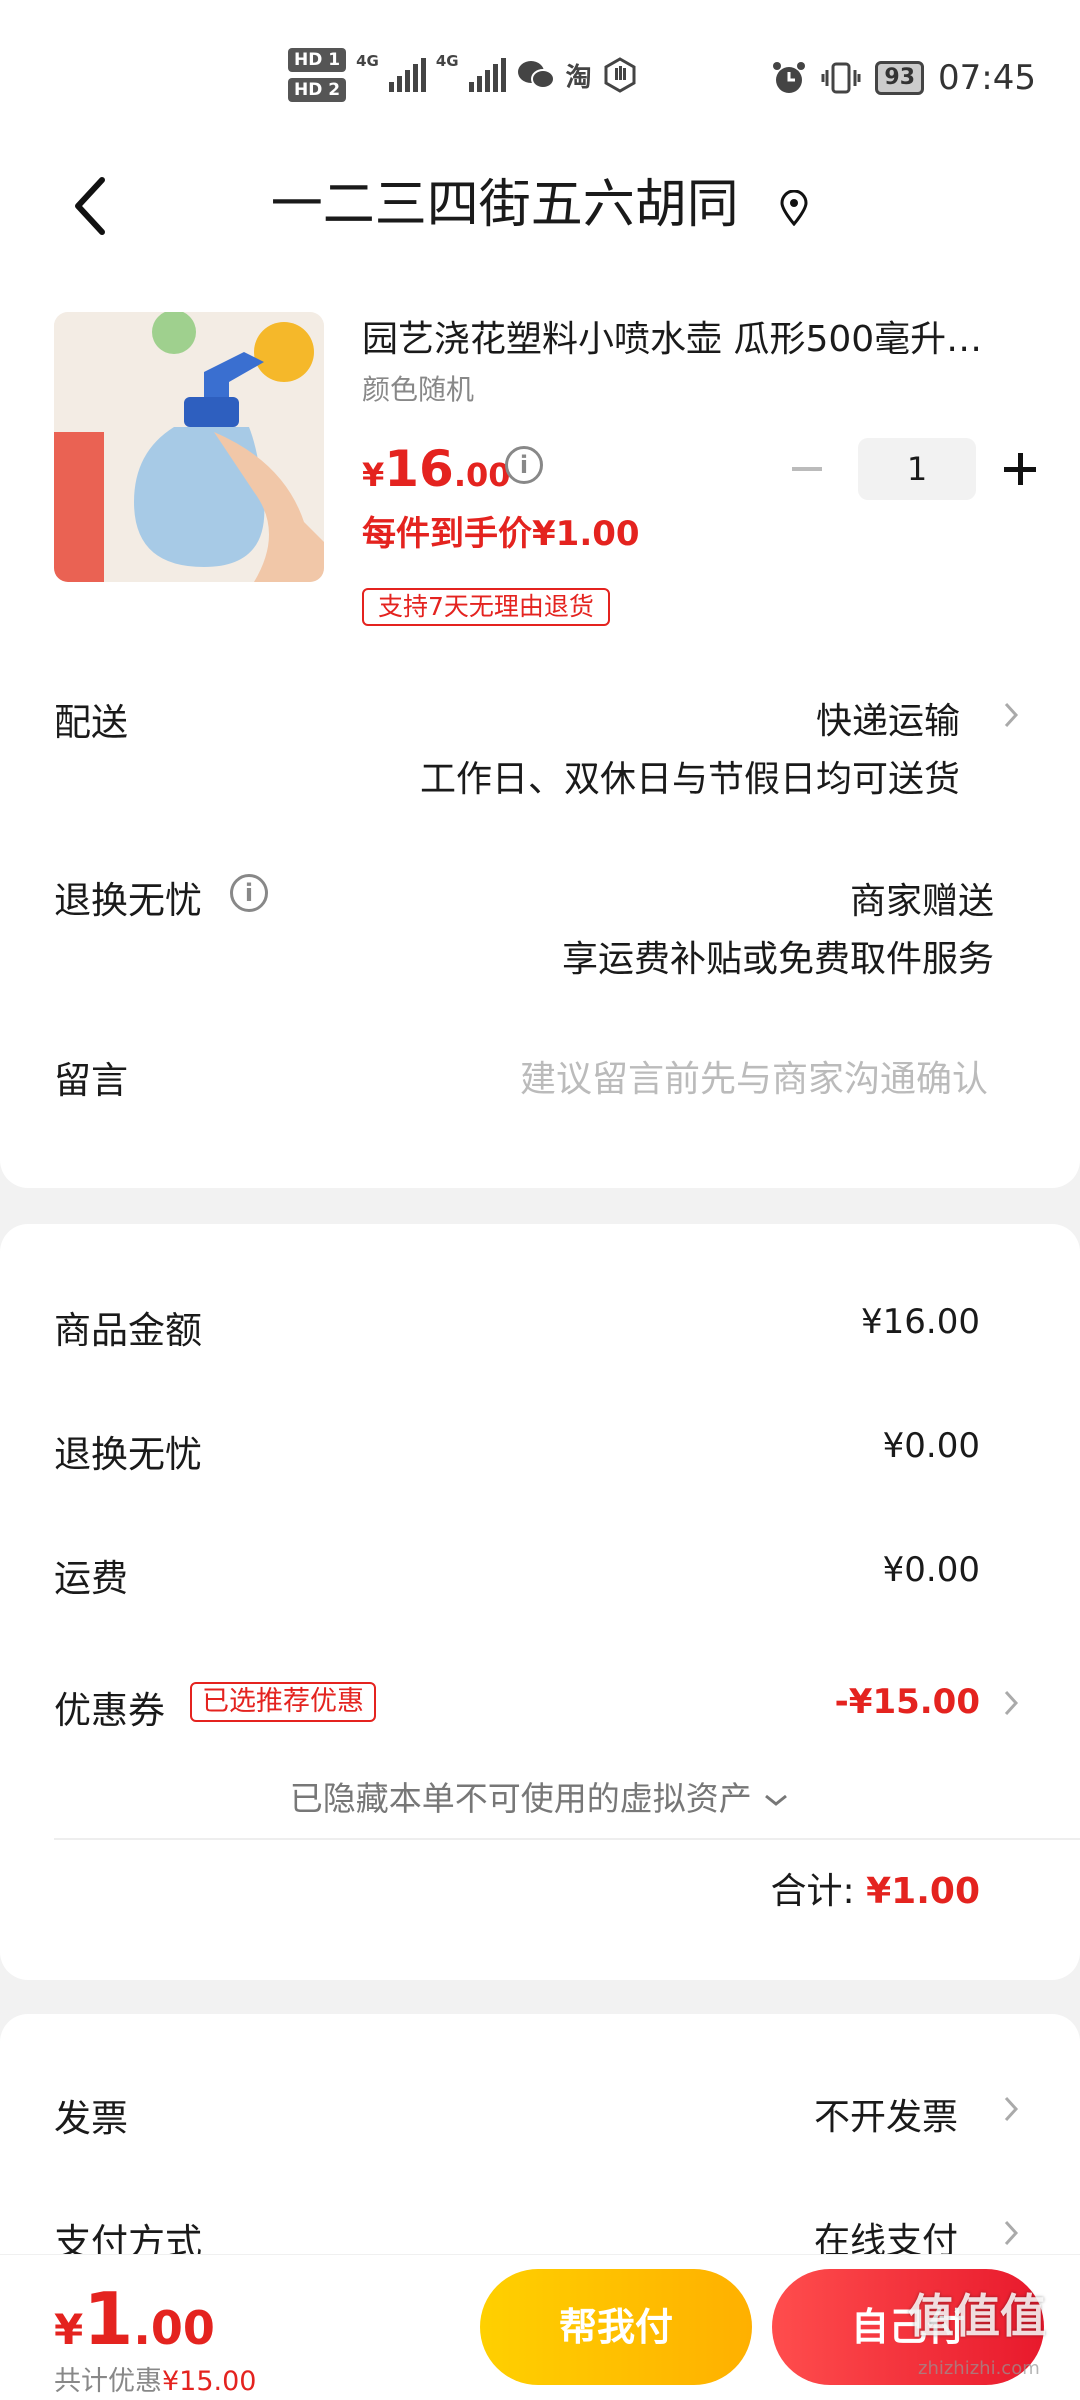 Image resolution: width=1080 pixels, height=2400 pixels. What do you see at coordinates (1011, 2233) in the screenshot?
I see `payment-chevron-icon` at bounding box center [1011, 2233].